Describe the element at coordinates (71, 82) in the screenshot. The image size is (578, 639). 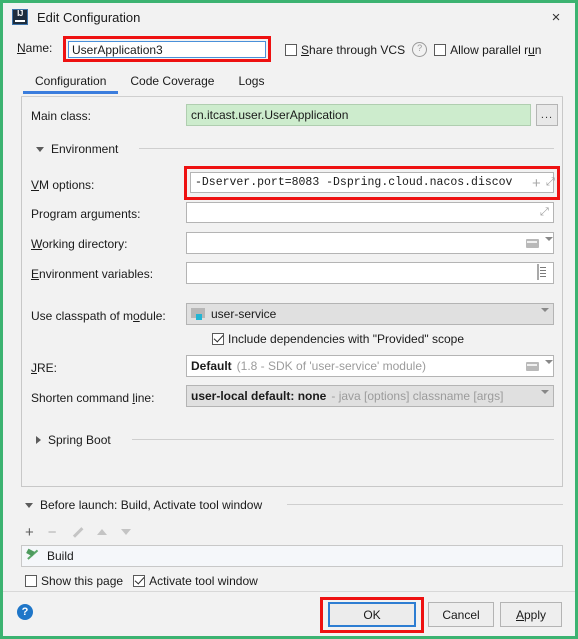
I see `tab-configuration: Configuration` at that location.